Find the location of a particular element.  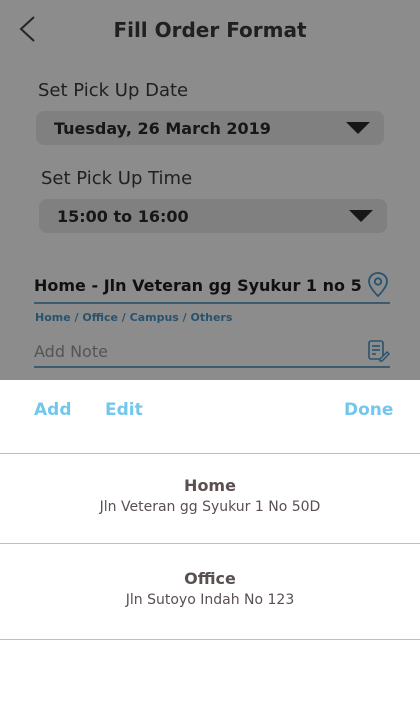

address-item-detail: Jln Sutoyo Indah No 123 is located at coordinates (210, 600).